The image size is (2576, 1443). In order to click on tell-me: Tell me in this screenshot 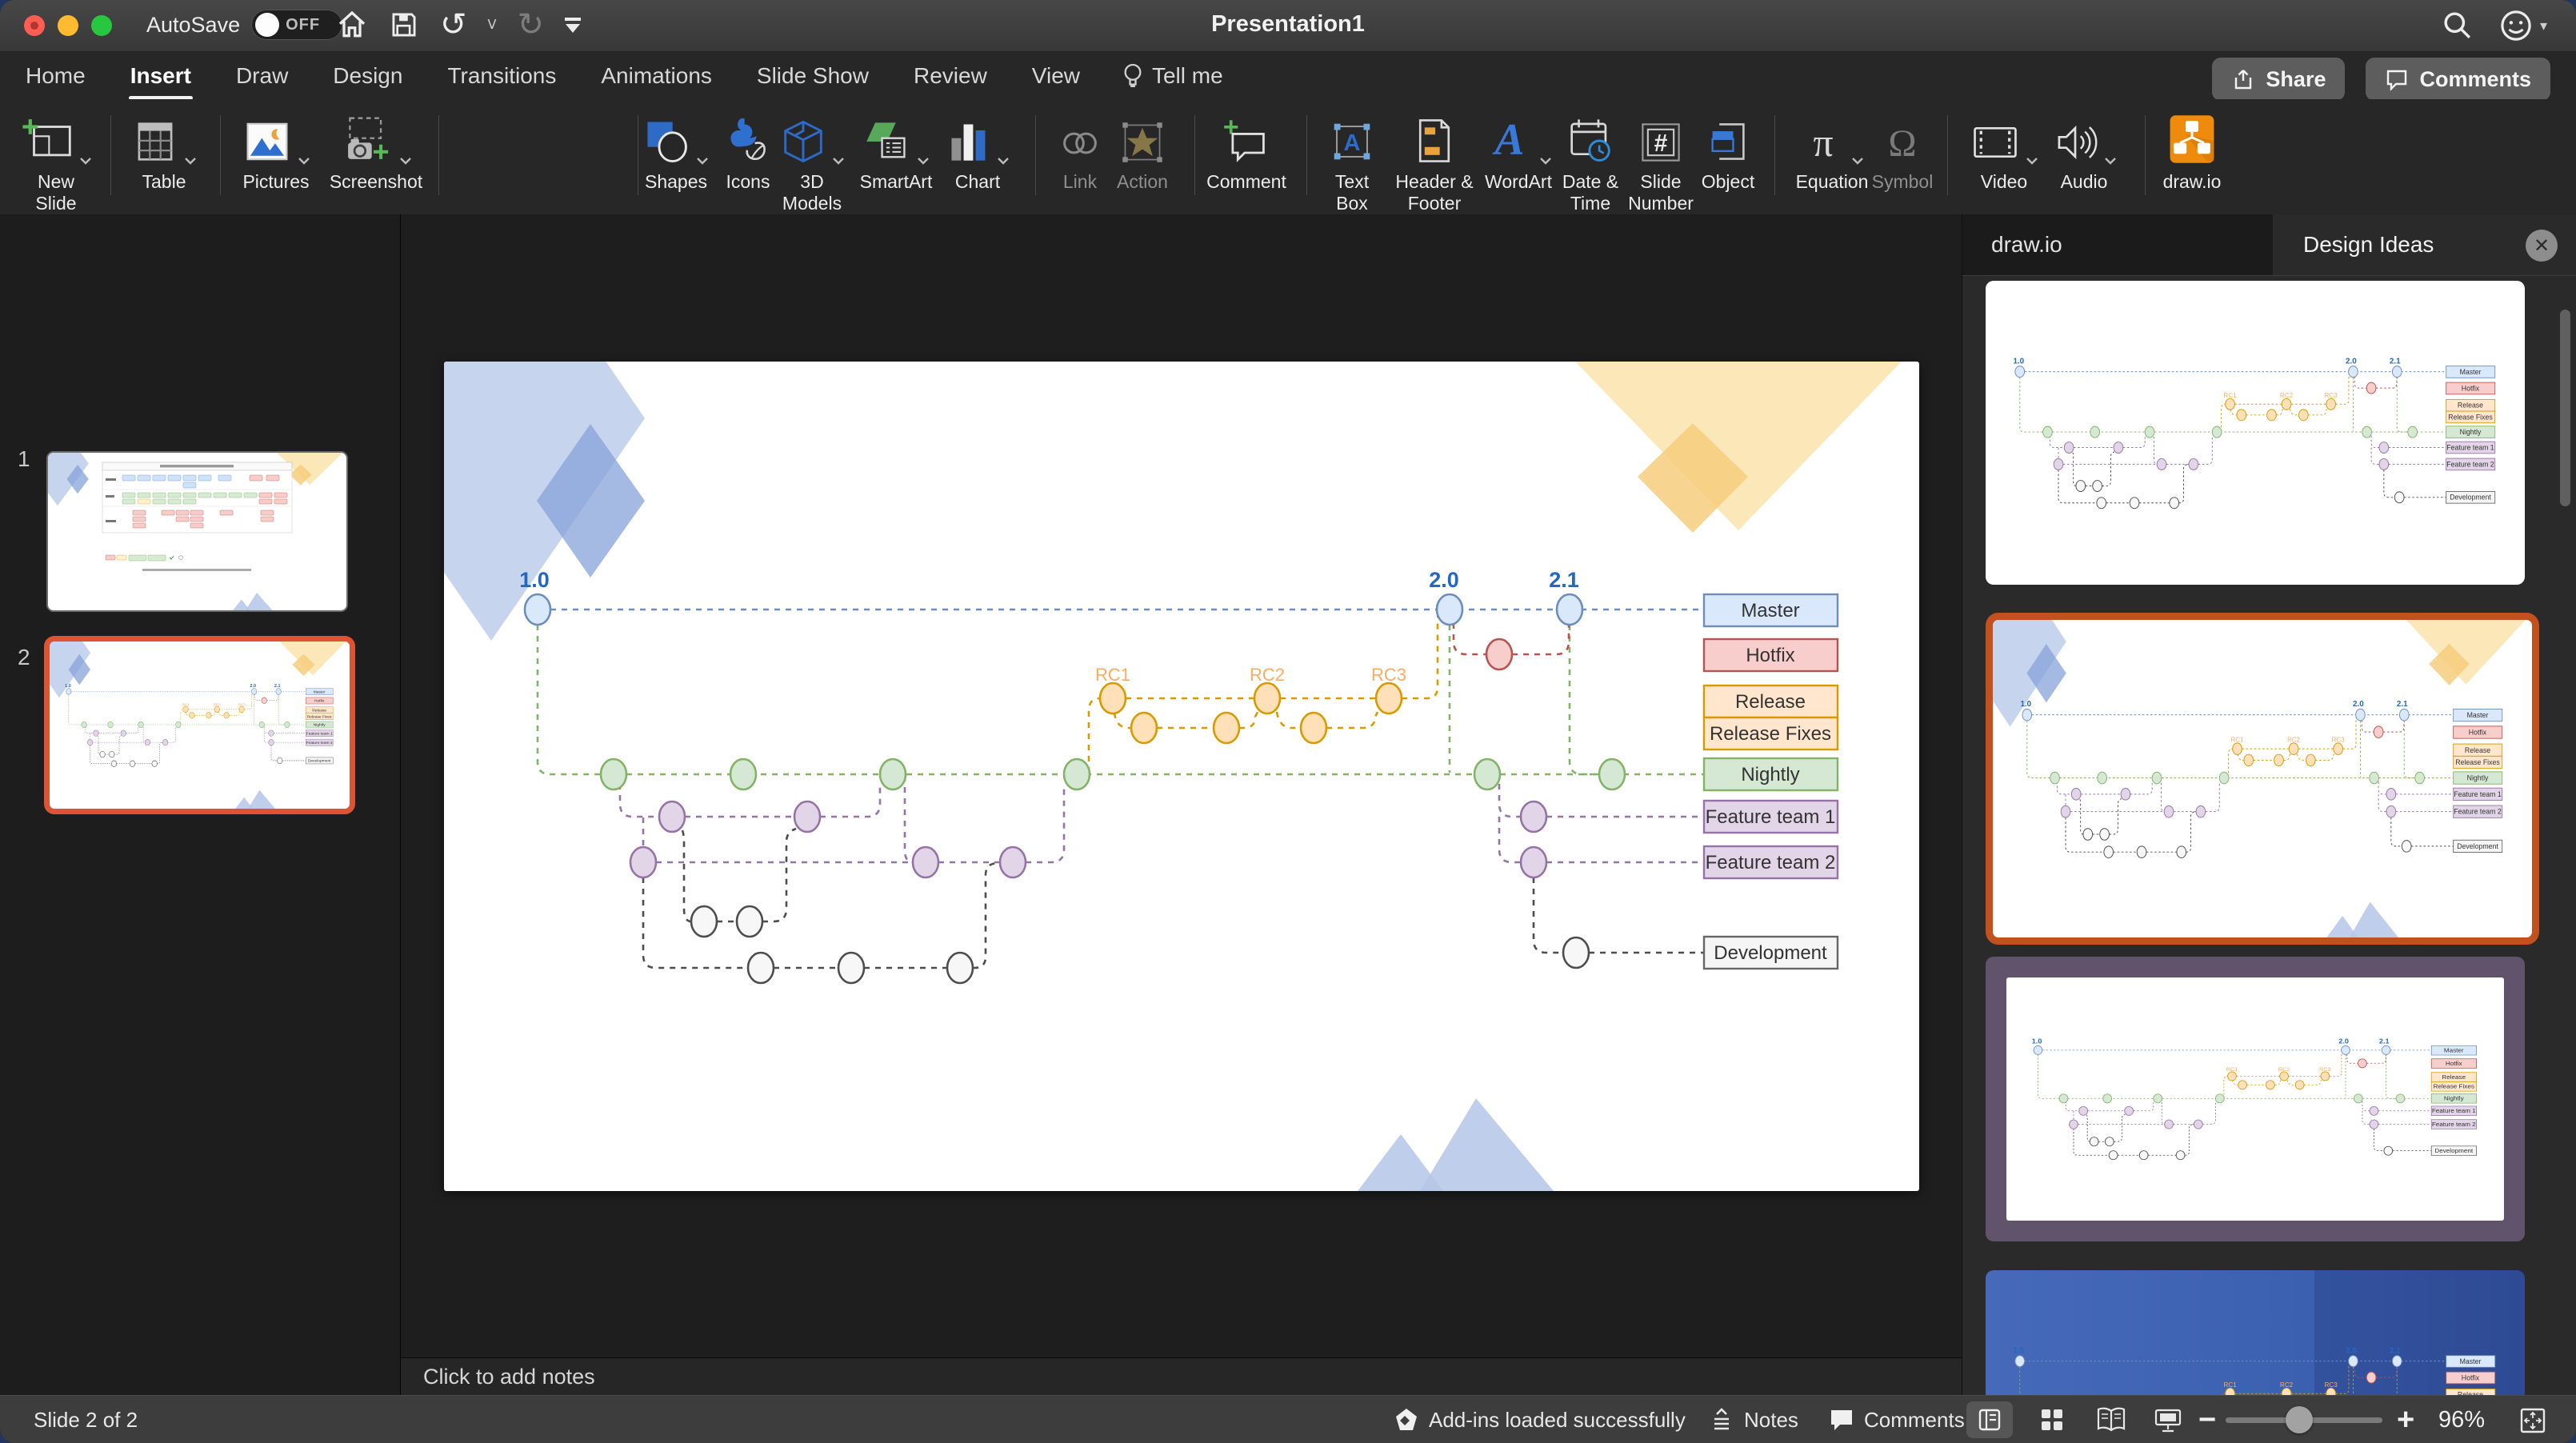, I will do `click(1172, 76)`.